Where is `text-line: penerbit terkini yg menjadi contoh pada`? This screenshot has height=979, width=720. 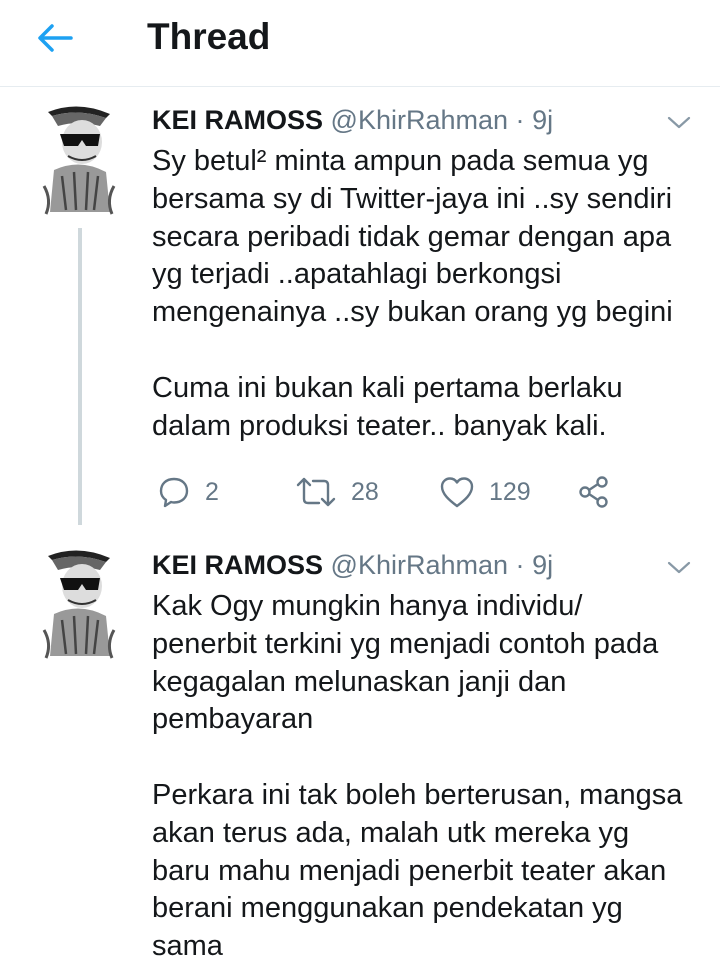
text-line: penerbit terkini yg menjadi contoh pada is located at coordinates (405, 643).